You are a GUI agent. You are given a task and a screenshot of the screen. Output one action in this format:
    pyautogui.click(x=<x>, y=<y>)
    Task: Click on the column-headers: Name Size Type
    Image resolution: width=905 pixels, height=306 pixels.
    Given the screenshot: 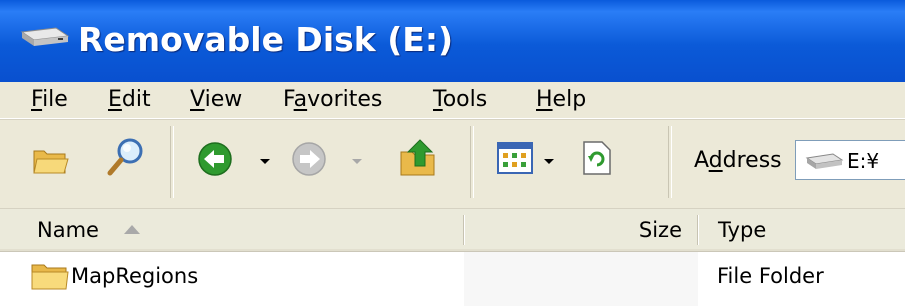 What is the action you would take?
    pyautogui.click(x=452, y=230)
    